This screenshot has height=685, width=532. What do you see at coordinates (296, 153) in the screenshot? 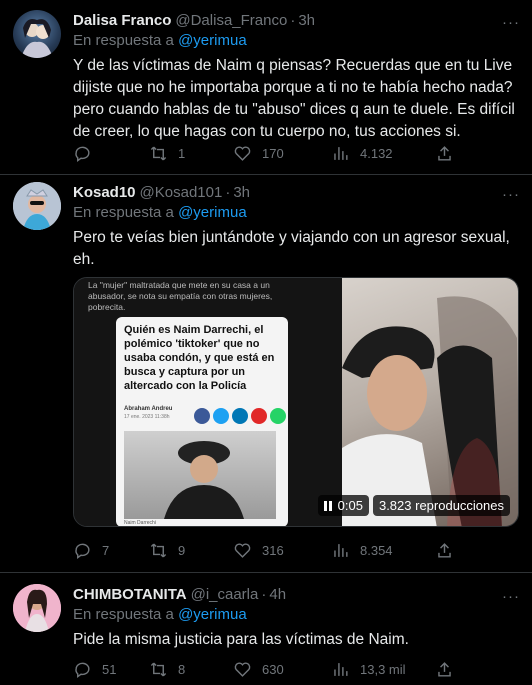
I see `tweet-actions: 1 170 4.132` at bounding box center [296, 153].